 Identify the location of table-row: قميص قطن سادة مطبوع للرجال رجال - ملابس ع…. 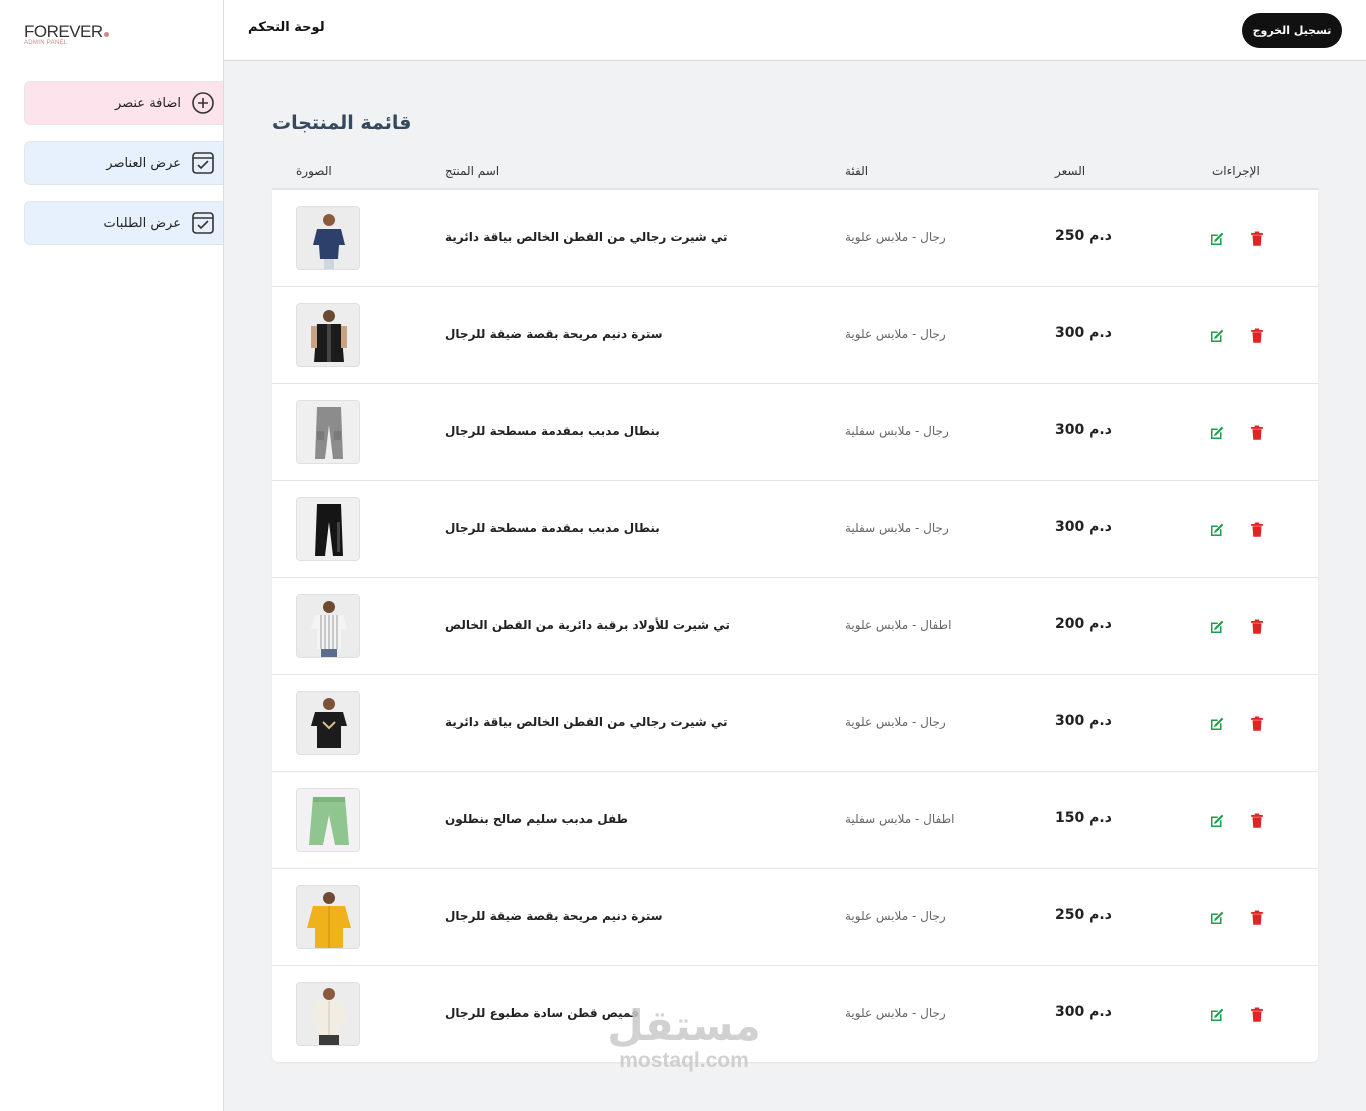
(795, 1014).